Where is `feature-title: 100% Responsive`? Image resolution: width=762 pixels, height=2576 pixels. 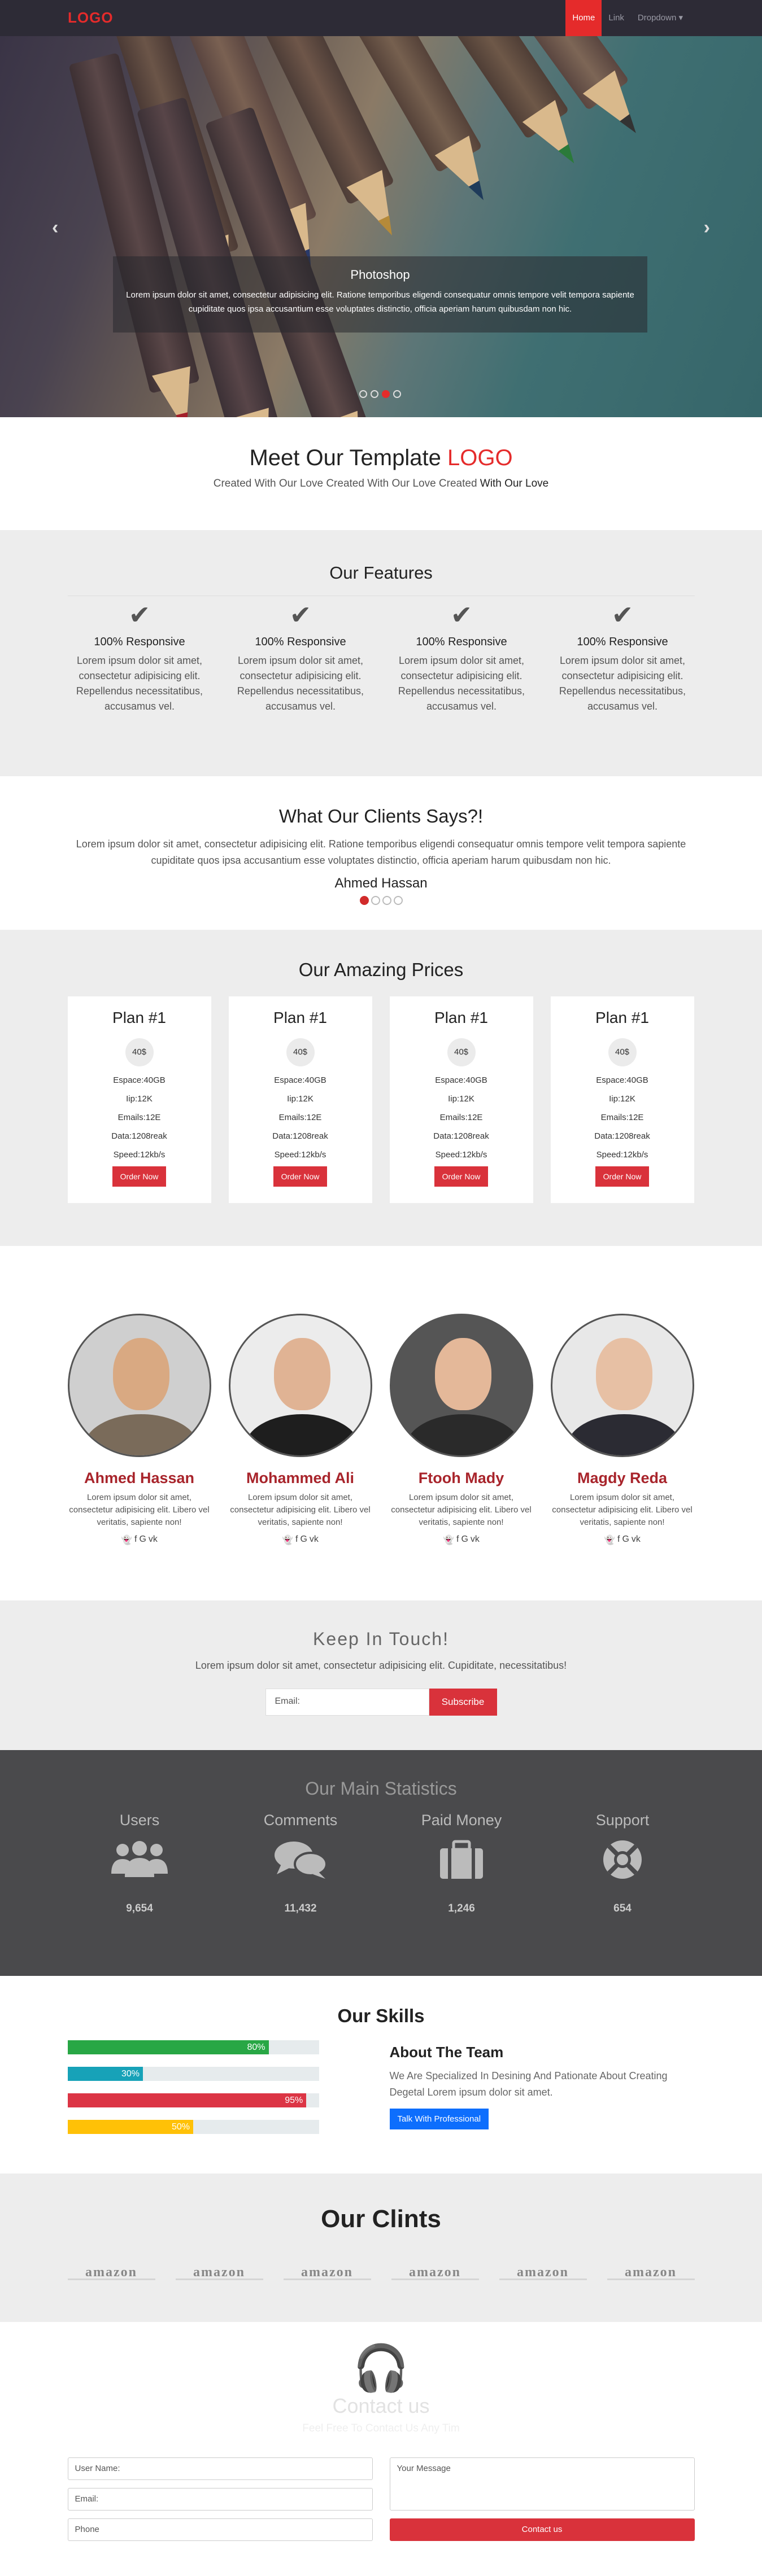 feature-title: 100% Responsive is located at coordinates (462, 642).